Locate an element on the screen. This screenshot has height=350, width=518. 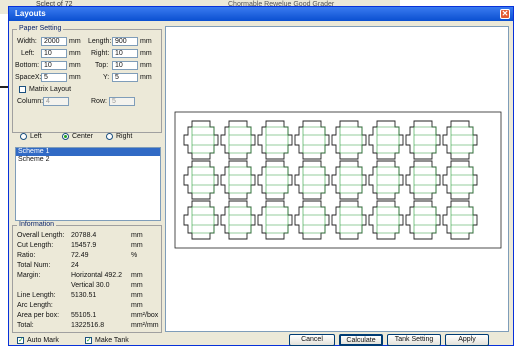
info-label: Margin: is located at coordinates (29, 275).